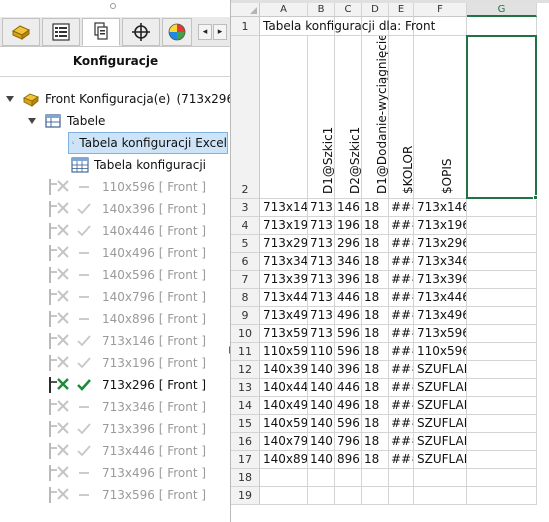 Image resolution: width=549 pixels, height=522 pixels. What do you see at coordinates (127, 385) in the screenshot?
I see `configuration-item: 713x296 [ Front ]` at bounding box center [127, 385].